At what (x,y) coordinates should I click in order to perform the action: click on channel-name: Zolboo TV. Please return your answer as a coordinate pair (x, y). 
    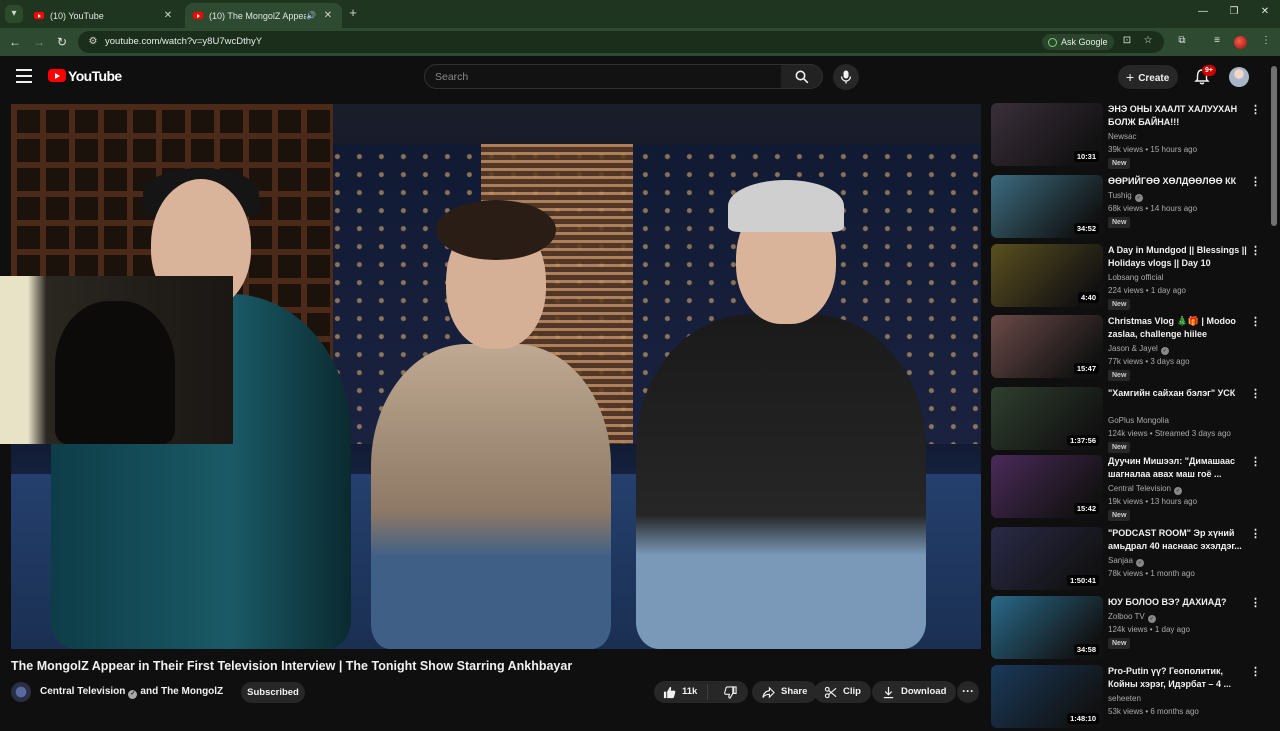
    Looking at the image, I should click on (1126, 616).